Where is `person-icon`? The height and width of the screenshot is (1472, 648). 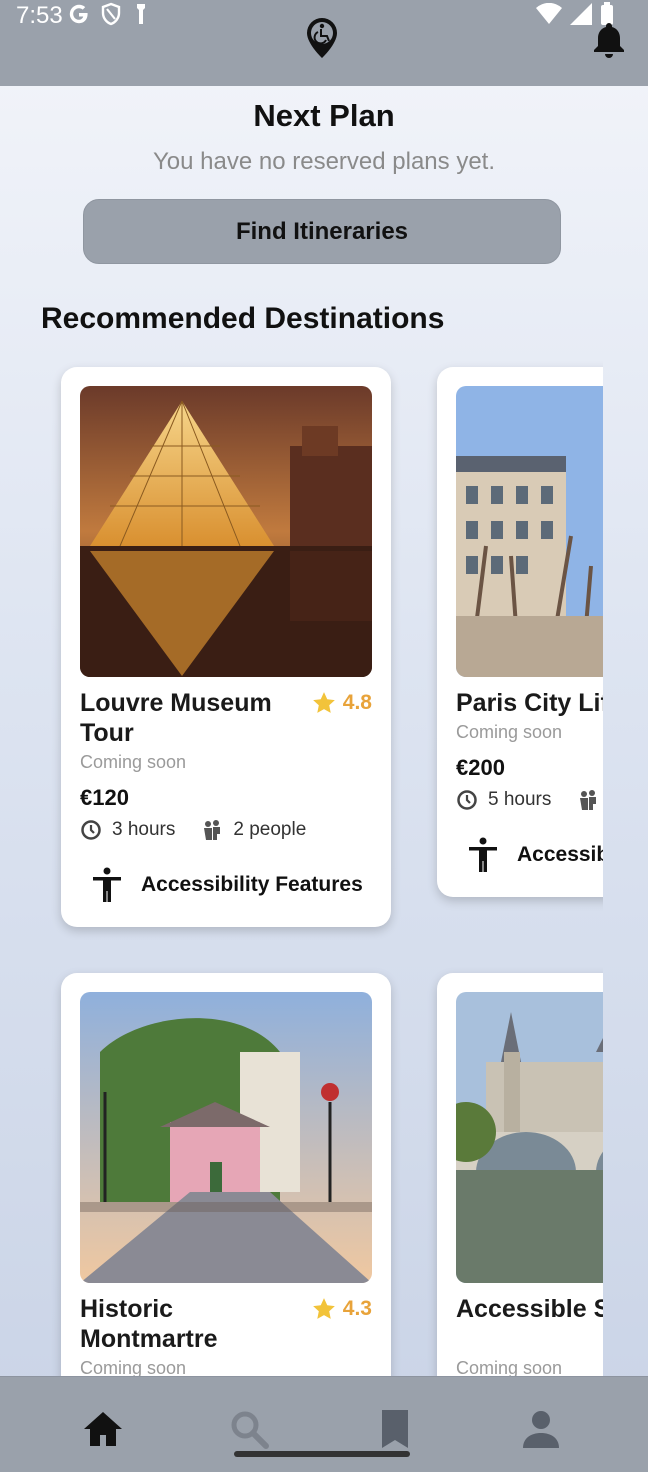
person-icon is located at coordinates (541, 1429).